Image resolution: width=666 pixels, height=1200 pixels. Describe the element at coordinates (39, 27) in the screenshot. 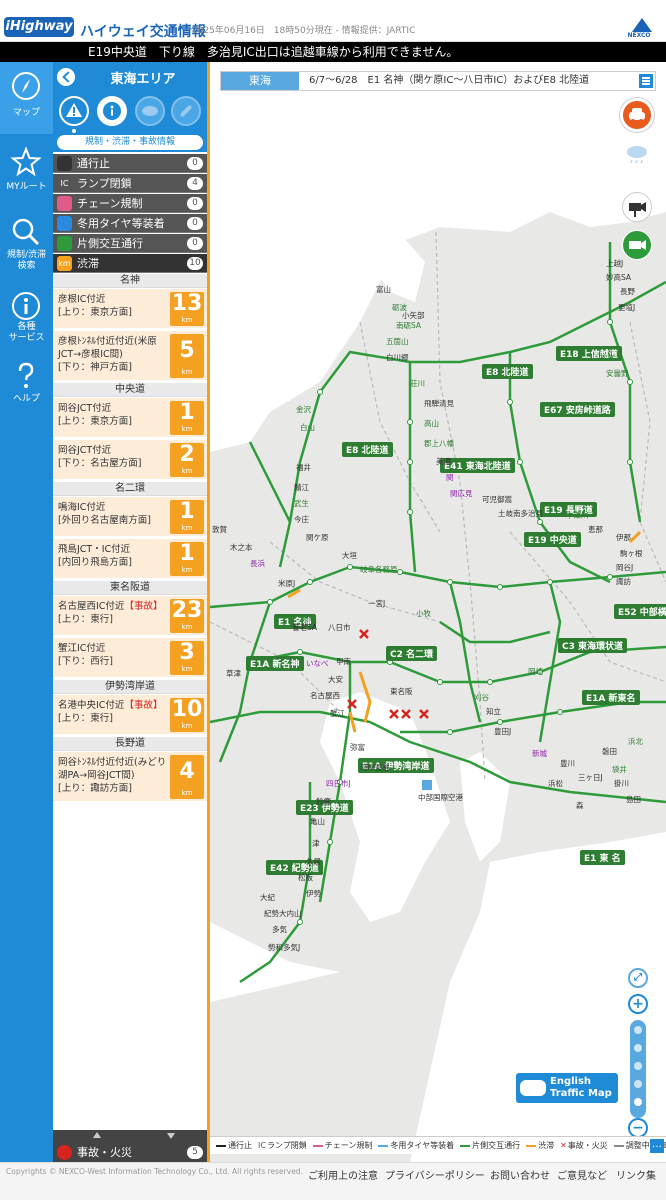

I see `ihighway-logo: iHighway` at that location.